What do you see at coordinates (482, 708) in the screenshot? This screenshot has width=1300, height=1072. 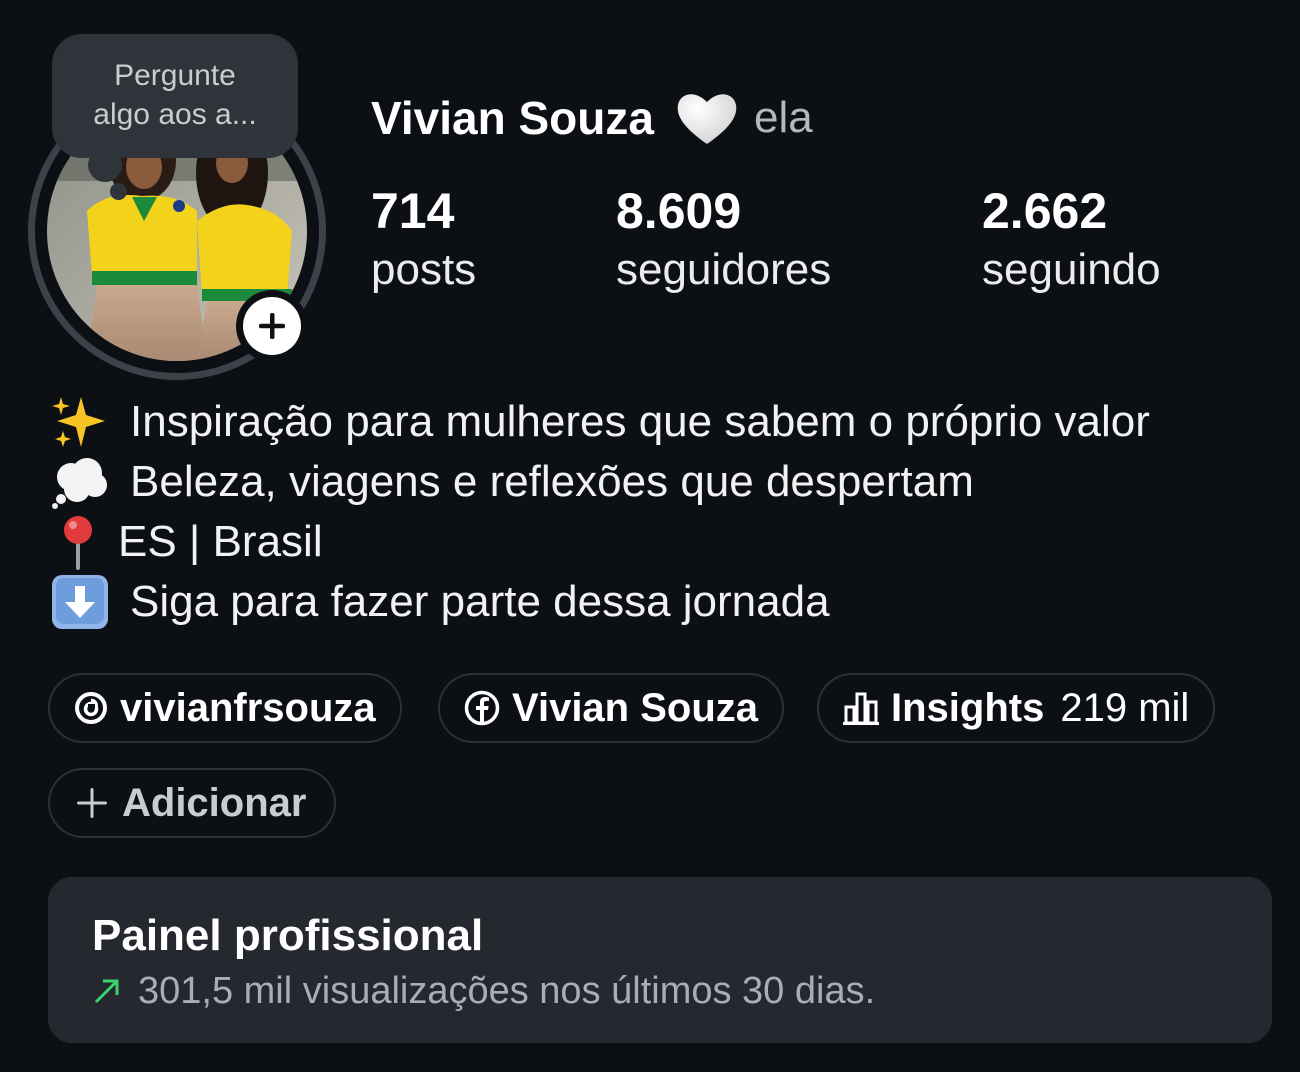 I see `facebook-icon` at bounding box center [482, 708].